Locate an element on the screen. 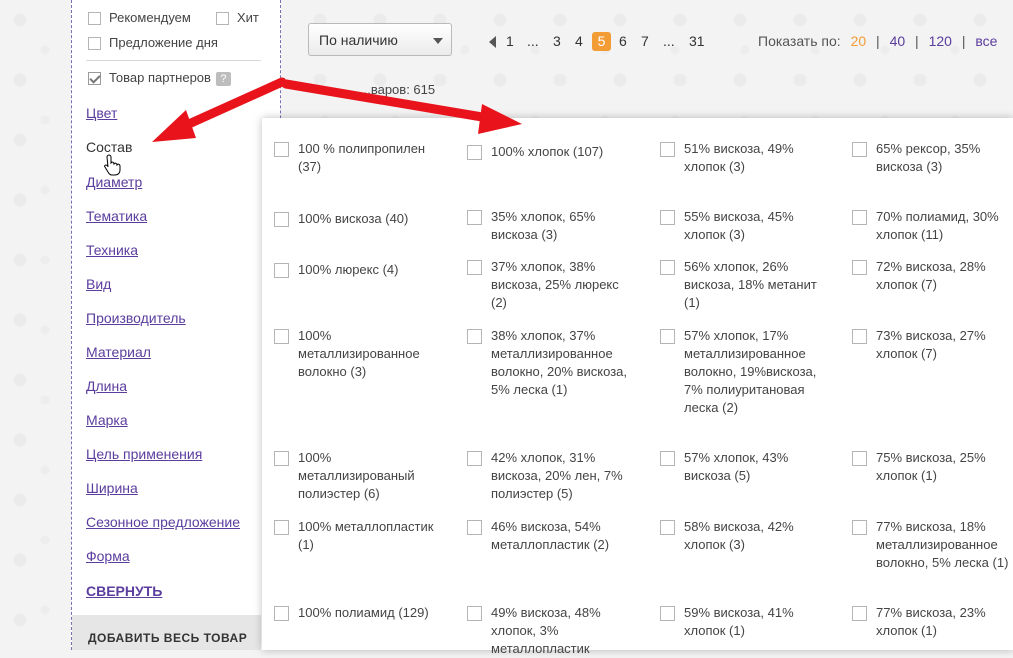 This screenshot has height=658, width=1013. sort-dropdown: По наличию is located at coordinates (380, 39).